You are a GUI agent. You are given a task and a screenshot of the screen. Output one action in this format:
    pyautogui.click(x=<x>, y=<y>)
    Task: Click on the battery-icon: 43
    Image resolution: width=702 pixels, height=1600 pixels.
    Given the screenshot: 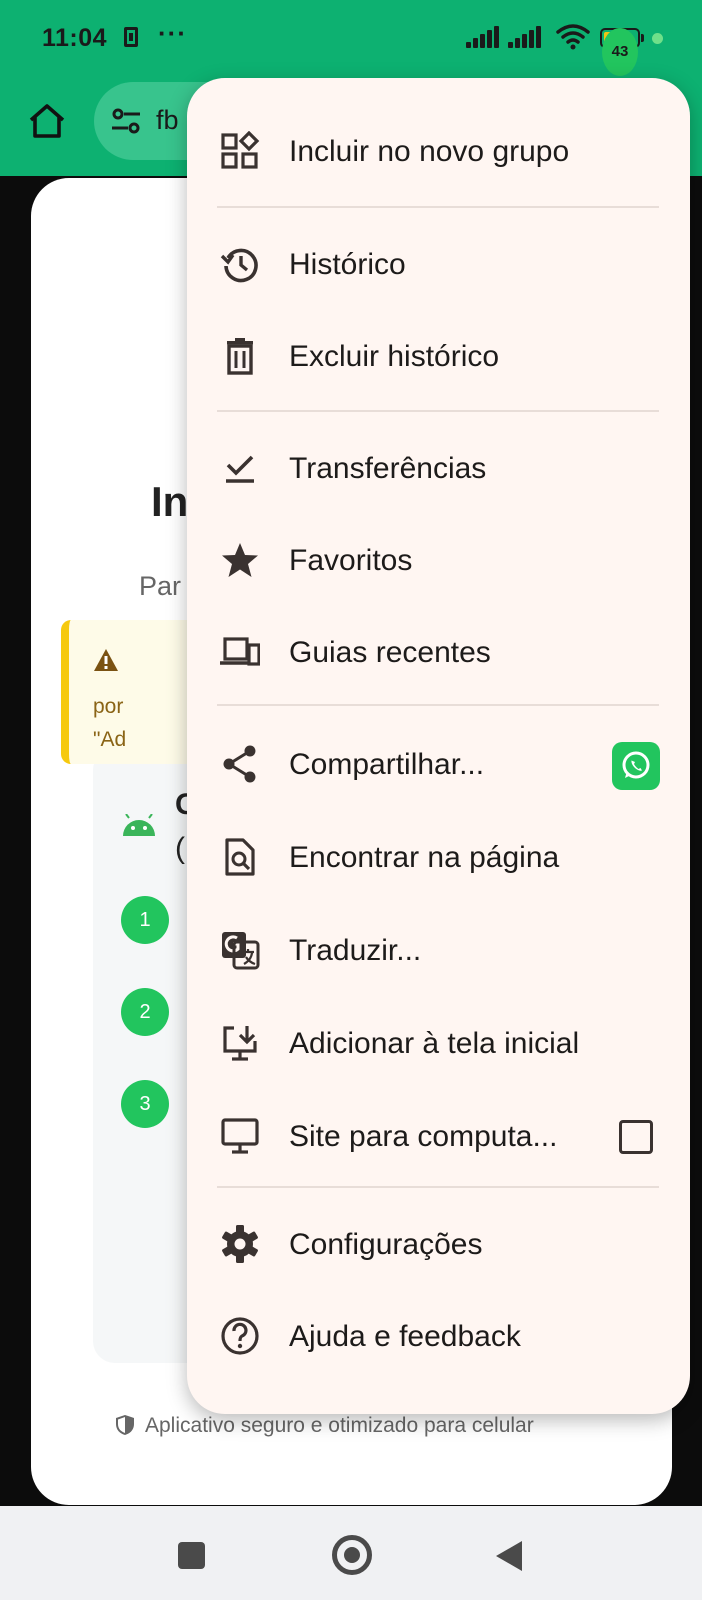 What is the action you would take?
    pyautogui.click(x=622, y=52)
    